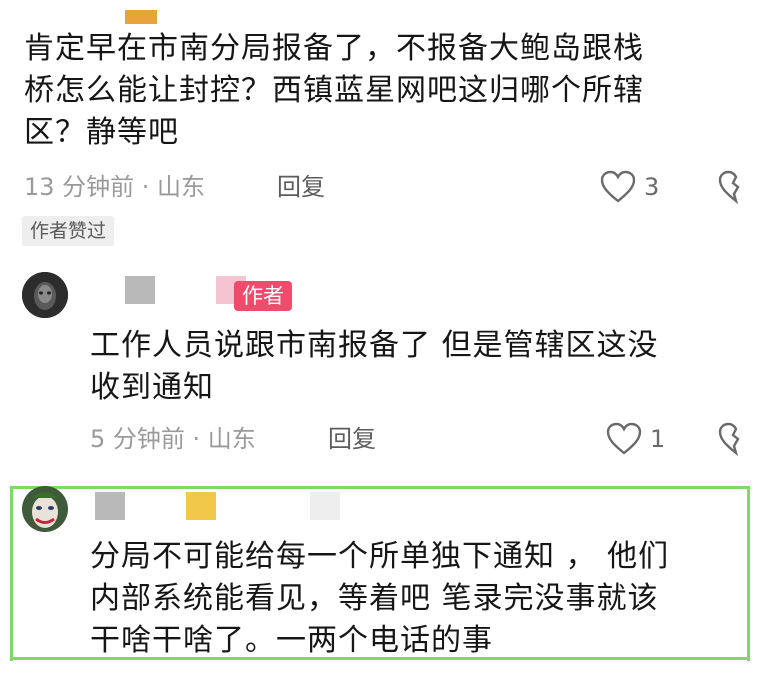 The height and width of the screenshot is (674, 759). Describe the element at coordinates (263, 296) in the screenshot. I see `author-badge: 作者` at that location.